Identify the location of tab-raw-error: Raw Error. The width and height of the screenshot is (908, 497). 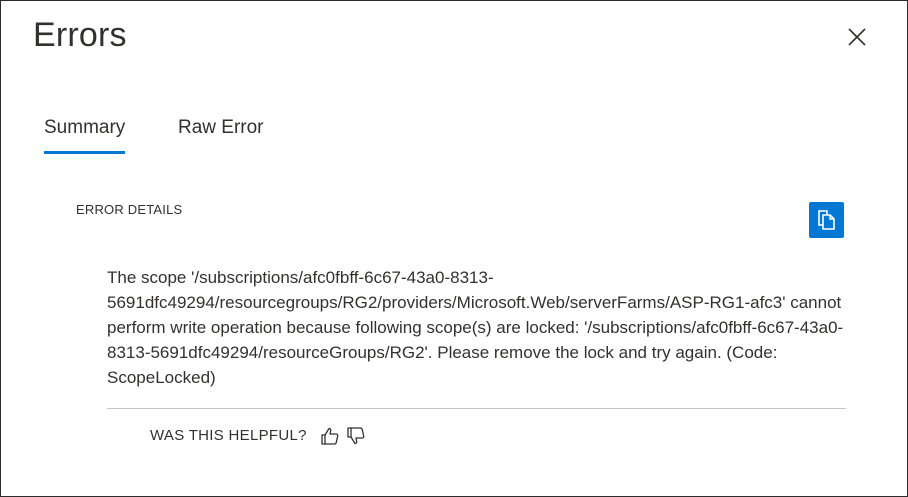
(221, 128).